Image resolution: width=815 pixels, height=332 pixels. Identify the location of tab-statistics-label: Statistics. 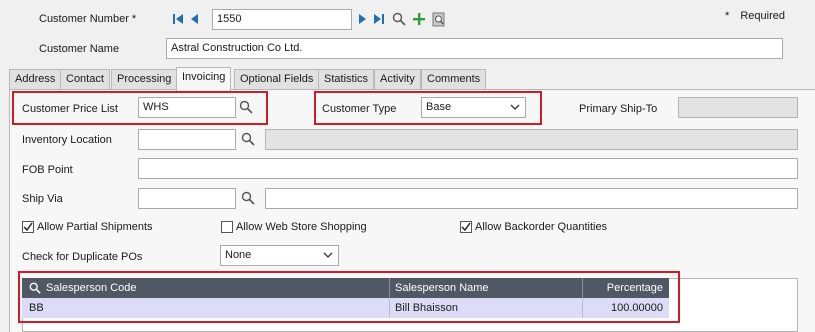
(346, 79).